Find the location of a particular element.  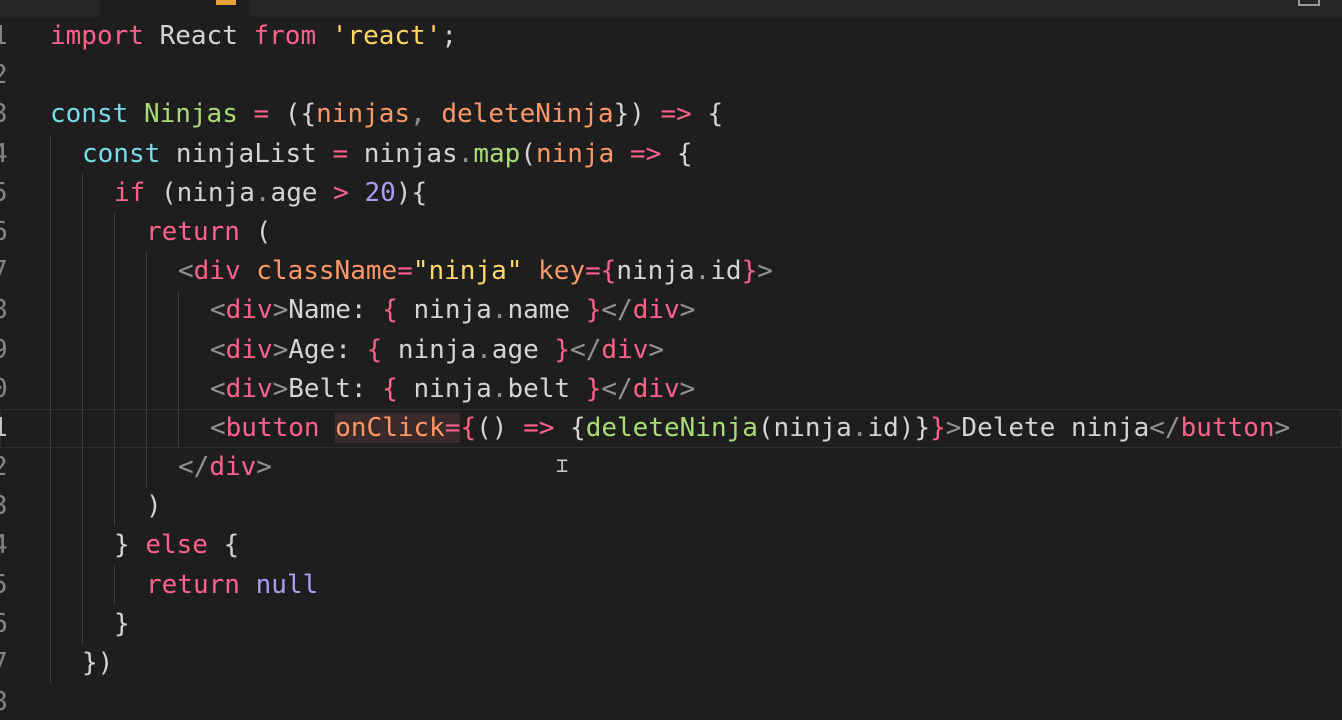

code-token: </ is located at coordinates (617, 310).